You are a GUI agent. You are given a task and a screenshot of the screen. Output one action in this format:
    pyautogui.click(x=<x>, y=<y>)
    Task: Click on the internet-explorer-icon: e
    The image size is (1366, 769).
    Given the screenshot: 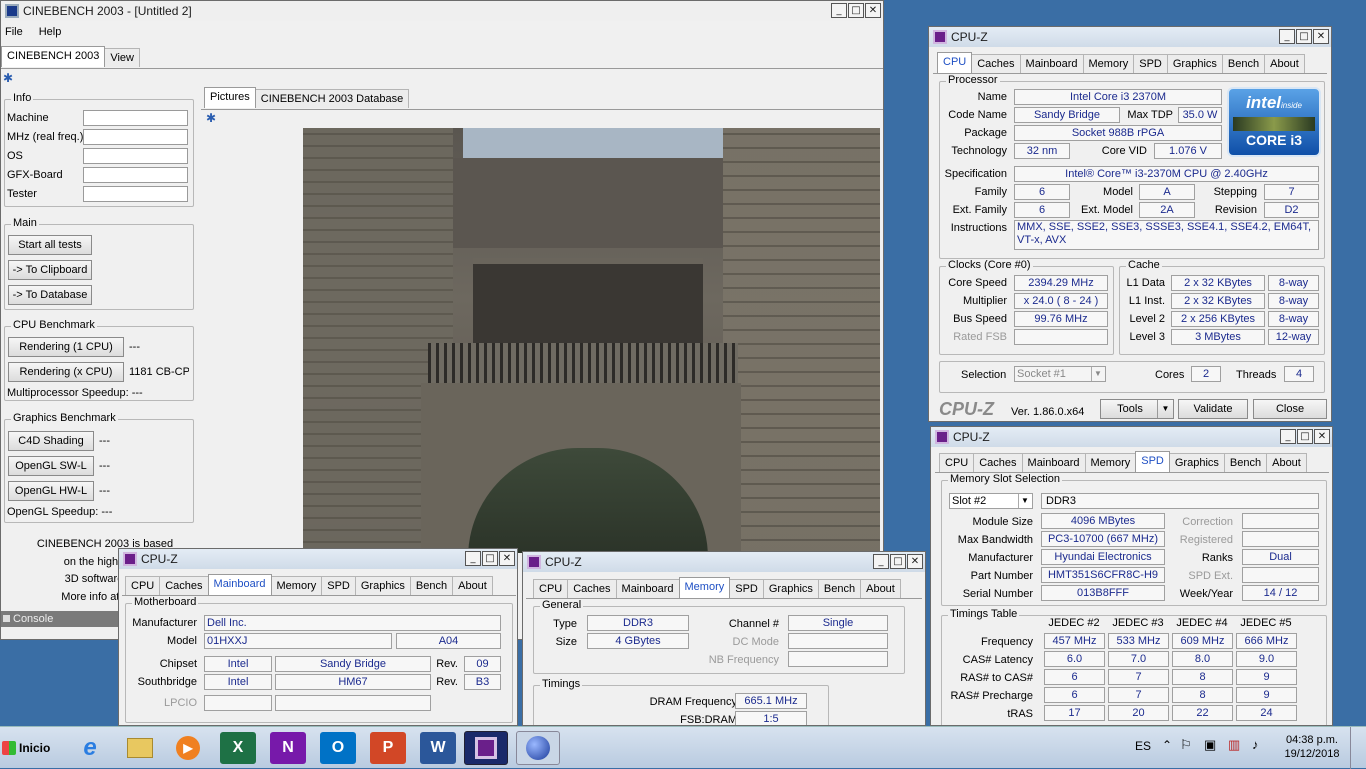 What is the action you would take?
    pyautogui.click(x=90, y=748)
    